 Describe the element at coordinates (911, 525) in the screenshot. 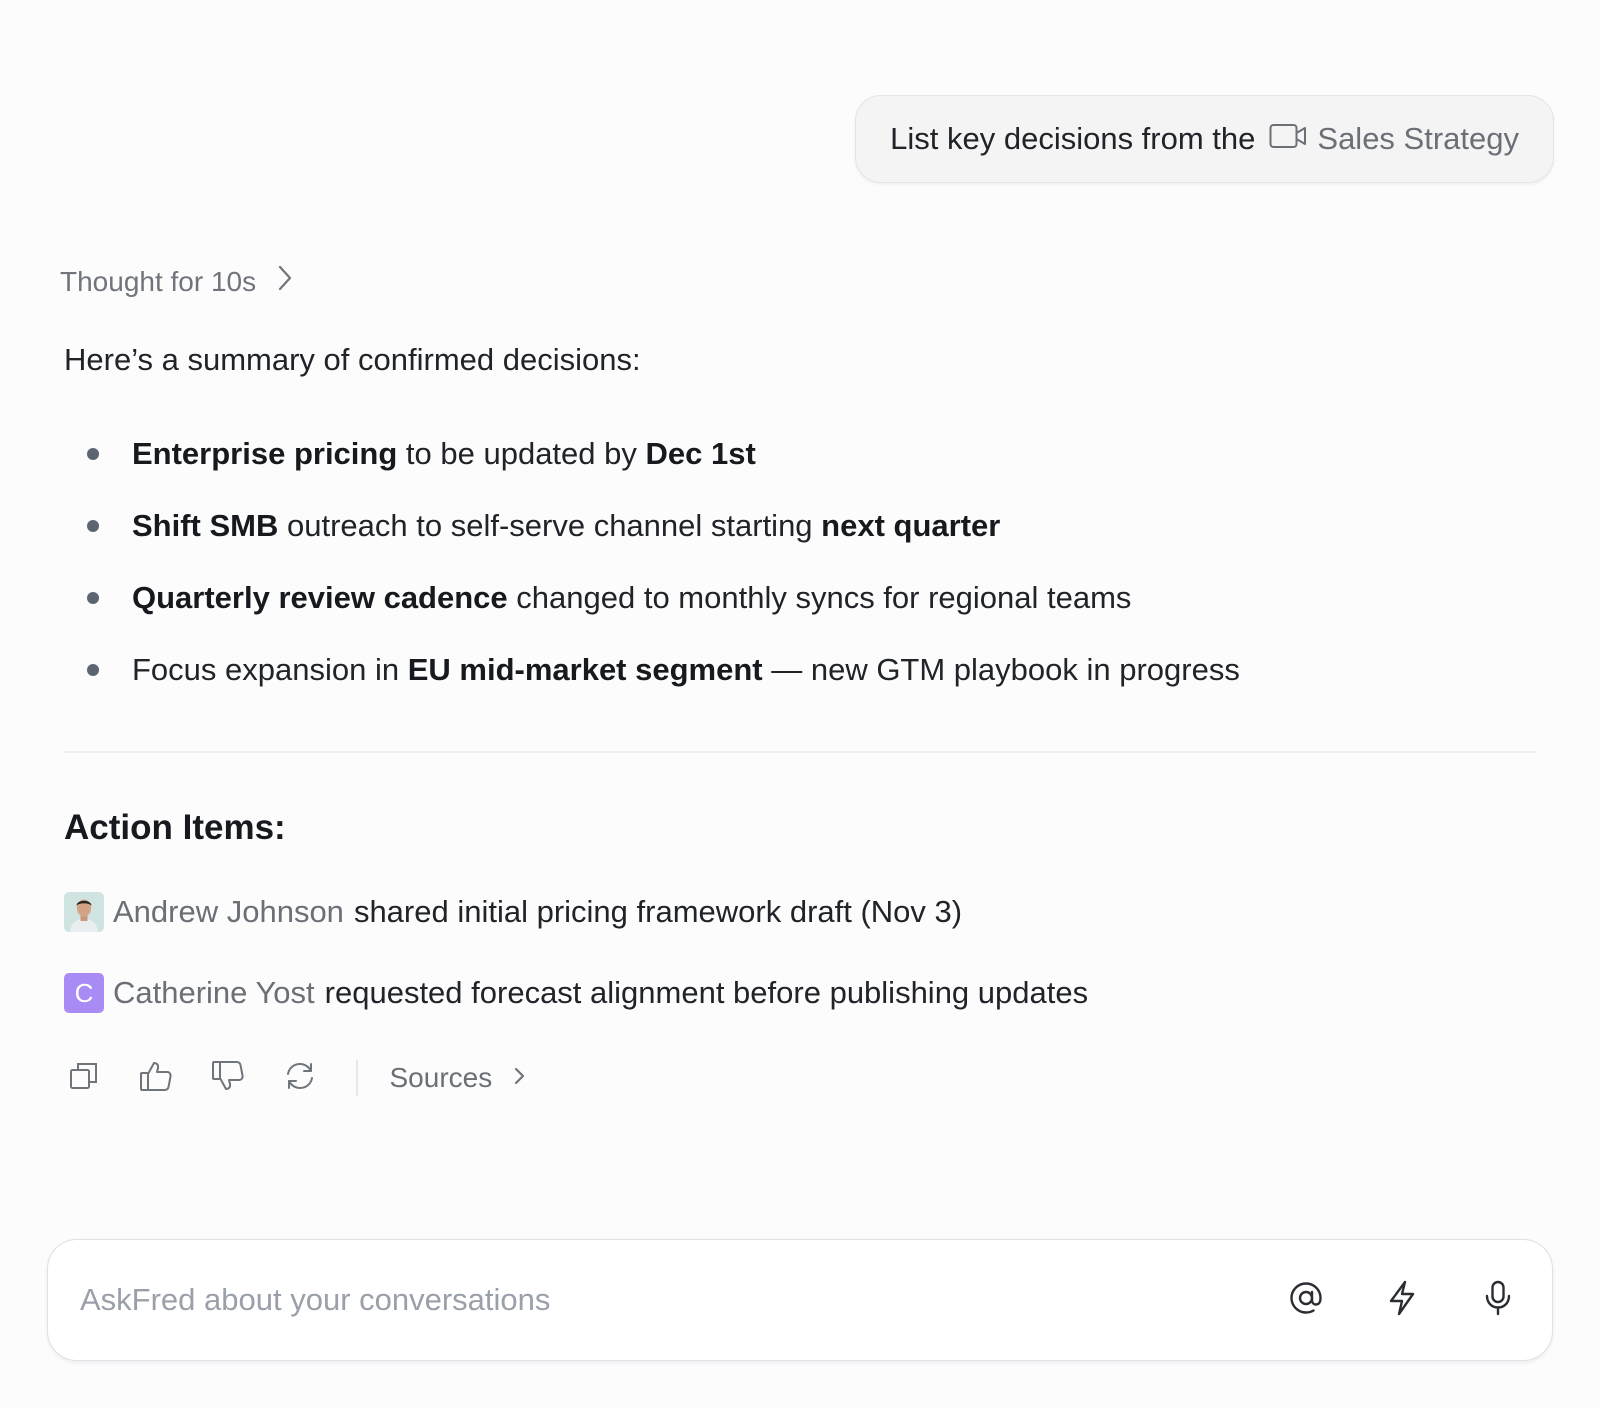

I see `bold-text: next quarter` at that location.